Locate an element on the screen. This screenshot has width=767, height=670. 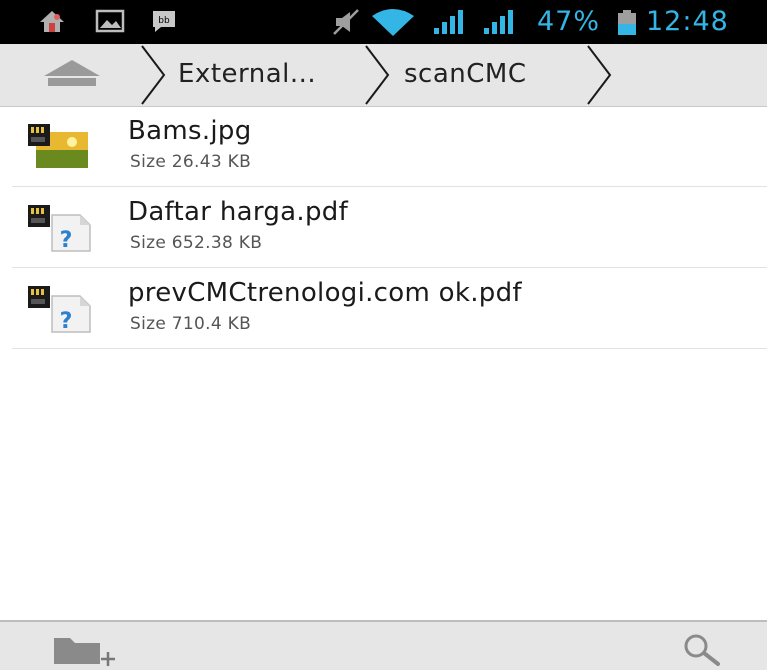
bottom-toolbar is located at coordinates (383, 645).